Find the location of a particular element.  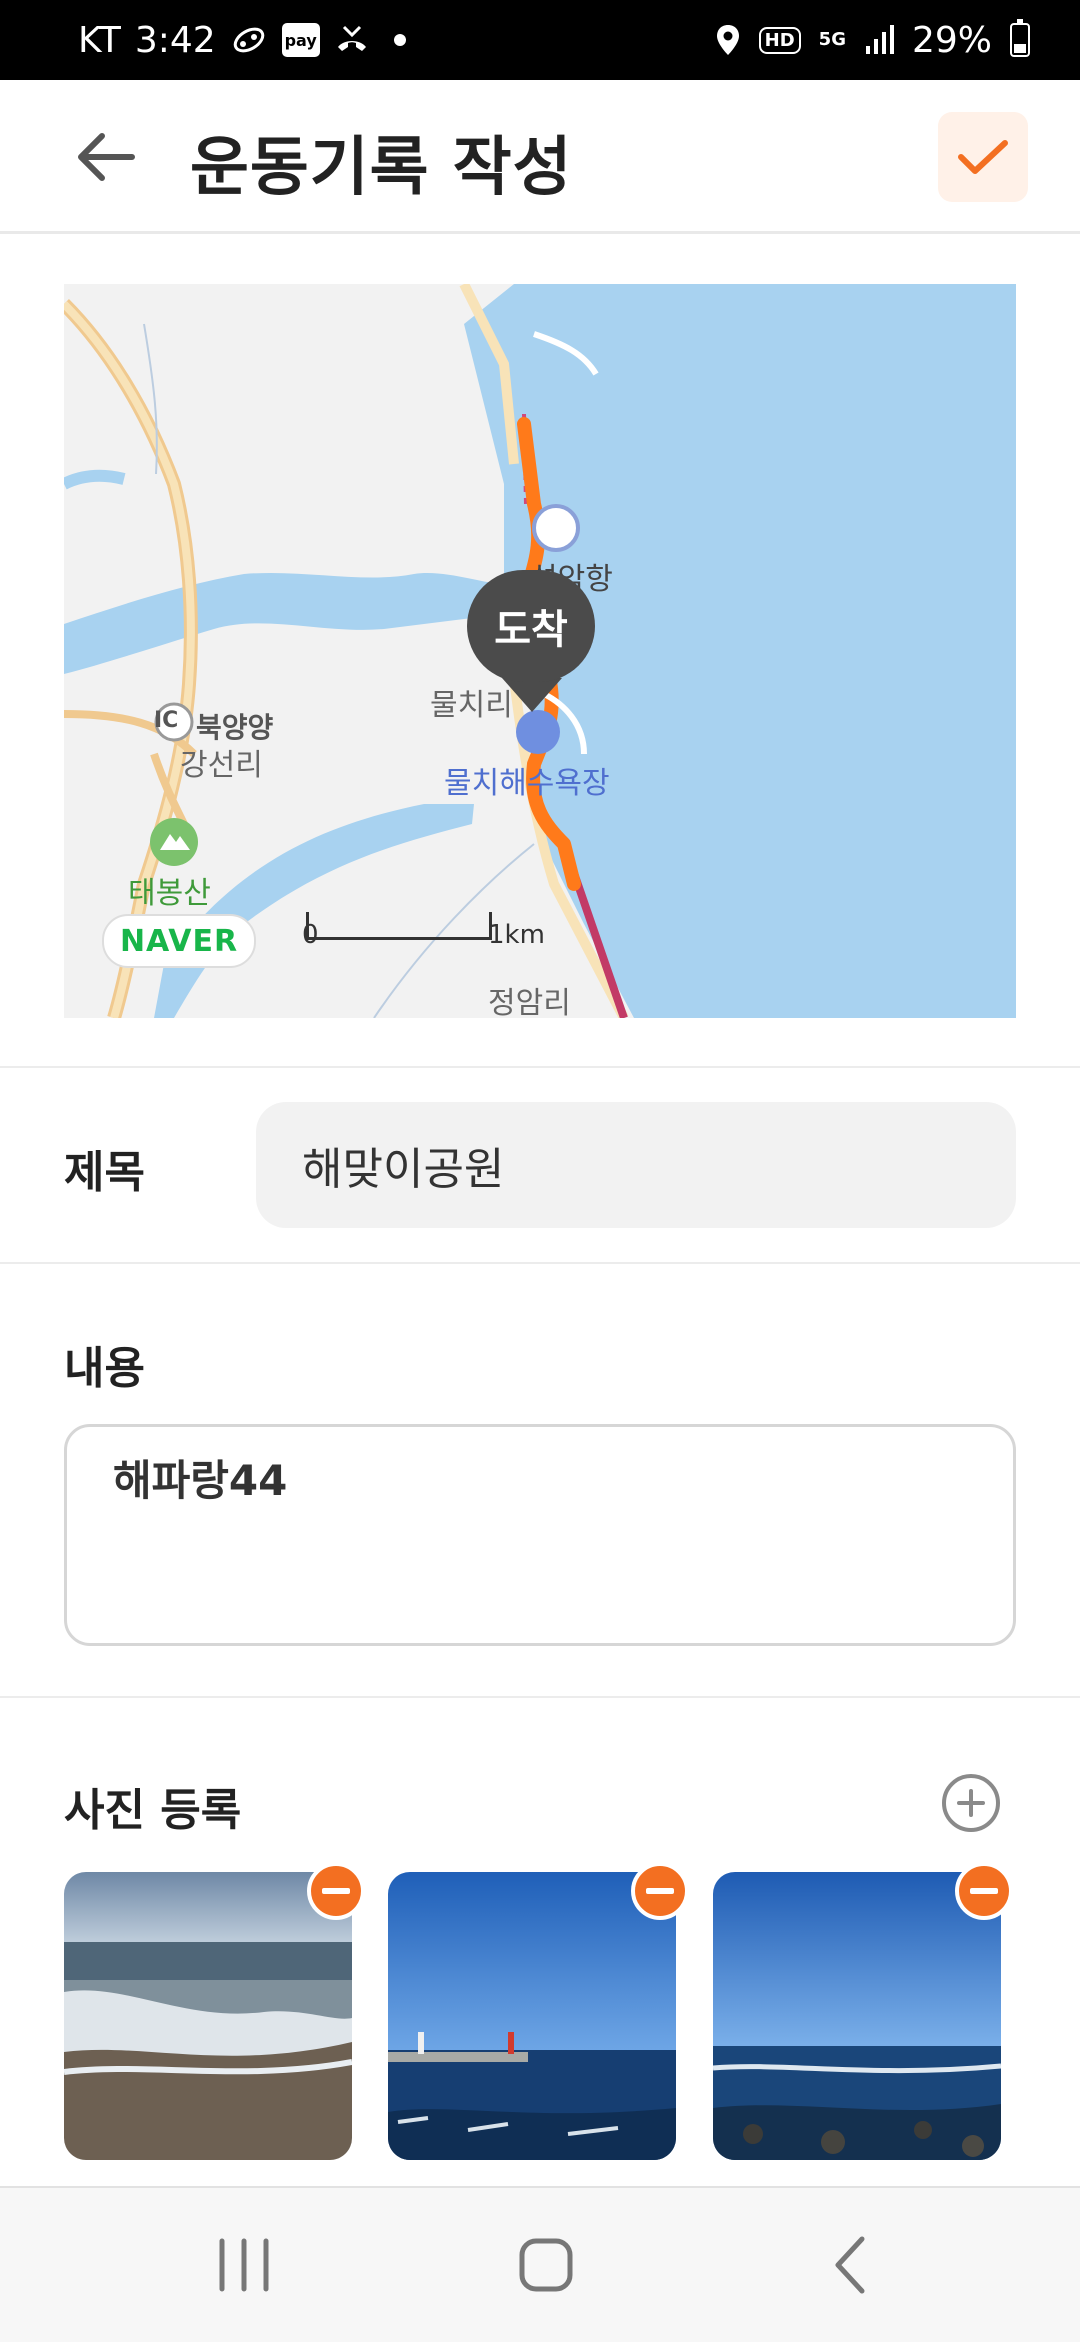

recent-apps-icon is located at coordinates (244, 2265).